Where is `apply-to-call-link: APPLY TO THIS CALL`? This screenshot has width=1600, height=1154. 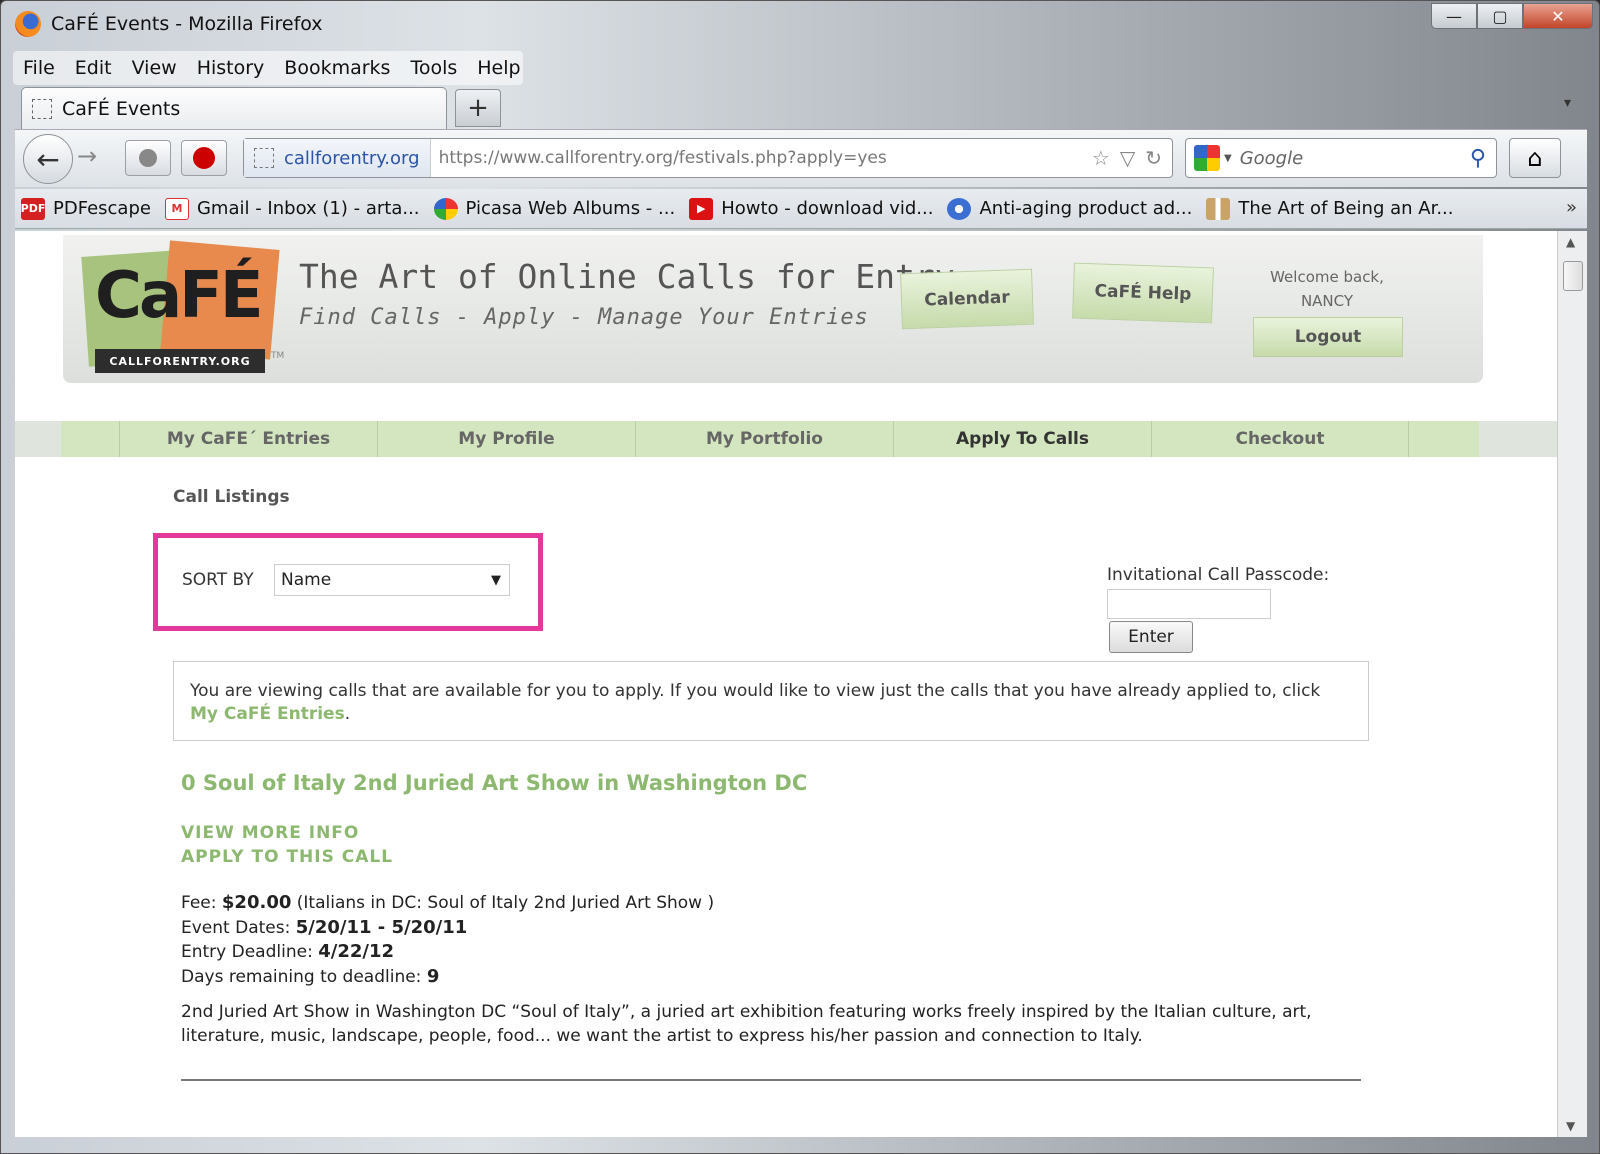
apply-to-call-link: APPLY TO THIS CALL is located at coordinates (287, 857).